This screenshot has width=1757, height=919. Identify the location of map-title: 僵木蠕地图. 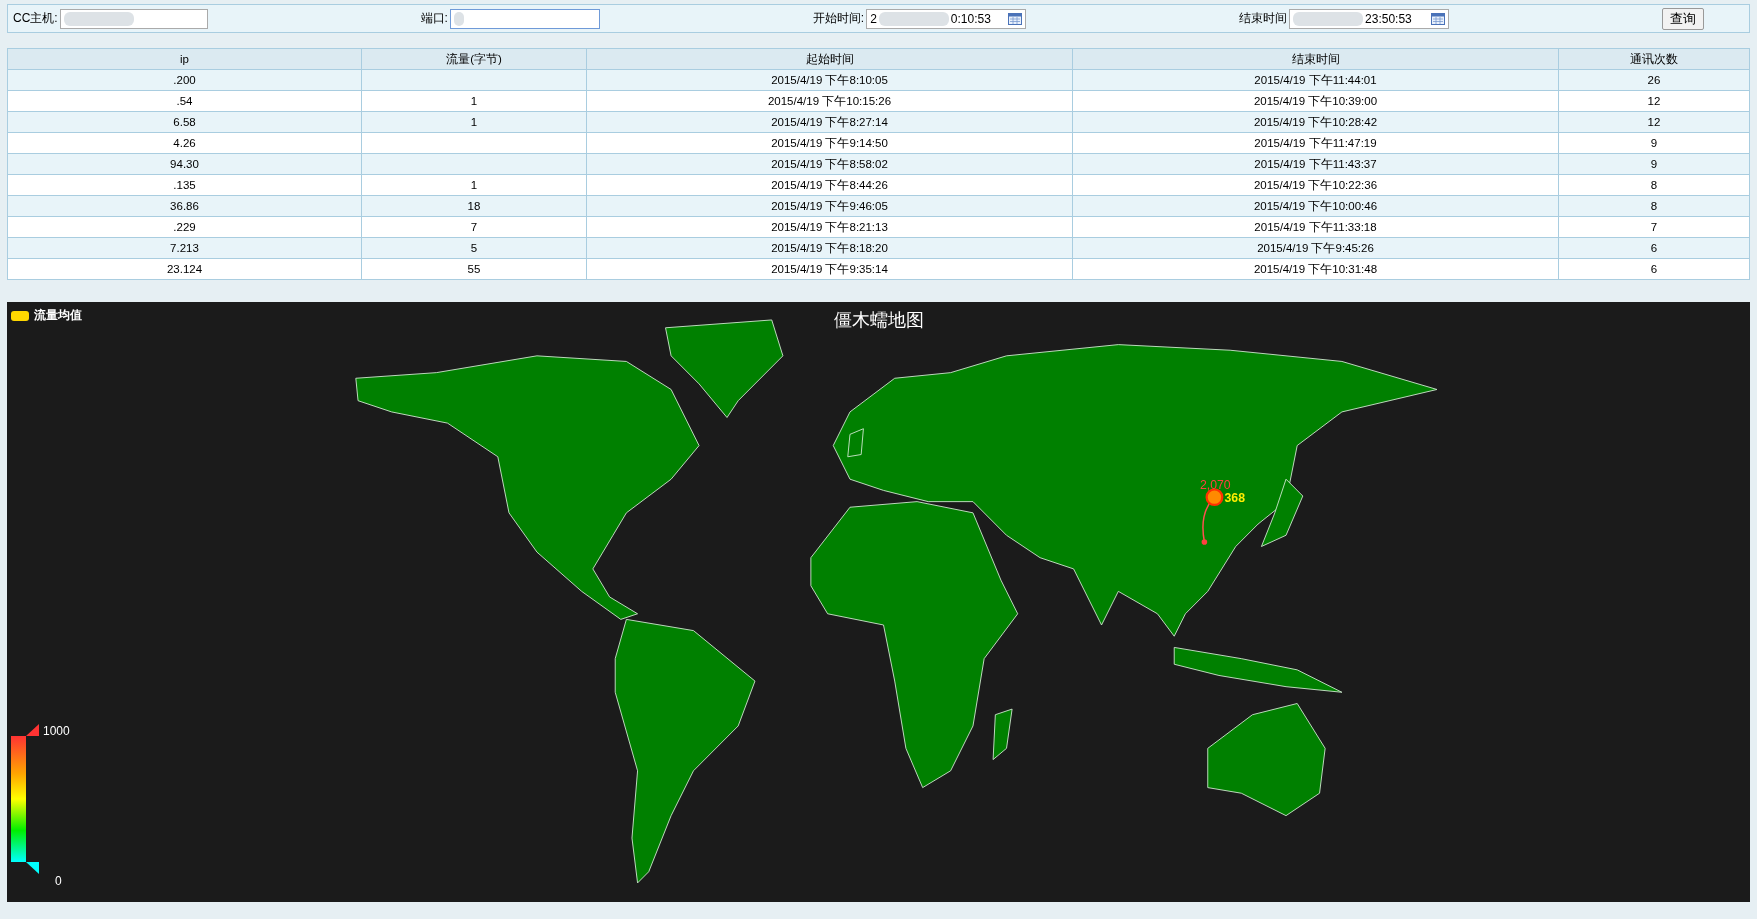
(878, 320).